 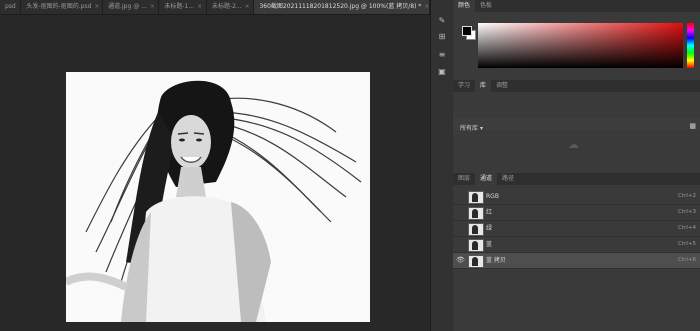 I want to click on document-tab: 通道.jpg @ ... ×, so click(x=131, y=7).